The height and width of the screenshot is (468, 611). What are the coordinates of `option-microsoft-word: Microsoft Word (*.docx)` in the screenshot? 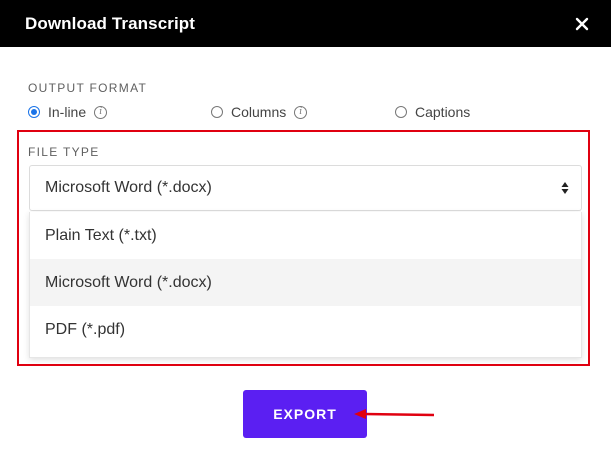 It's located at (305, 282).